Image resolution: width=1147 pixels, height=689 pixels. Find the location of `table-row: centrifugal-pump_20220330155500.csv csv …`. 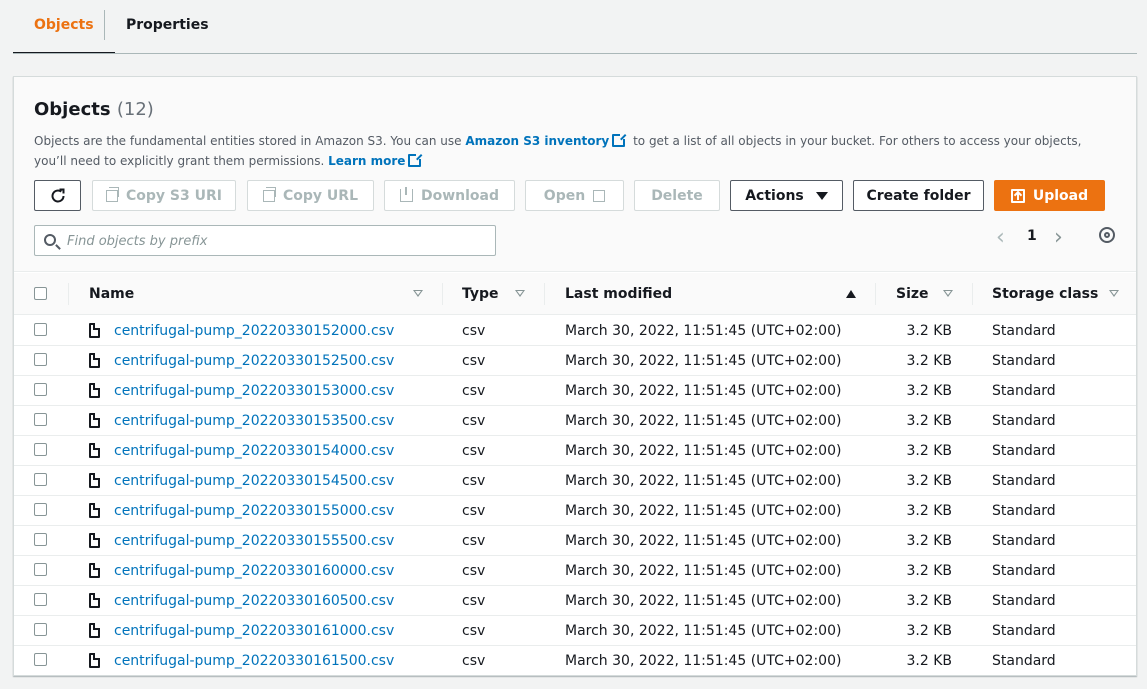

table-row: centrifugal-pump_20220330155500.csv csv … is located at coordinates (575, 541).